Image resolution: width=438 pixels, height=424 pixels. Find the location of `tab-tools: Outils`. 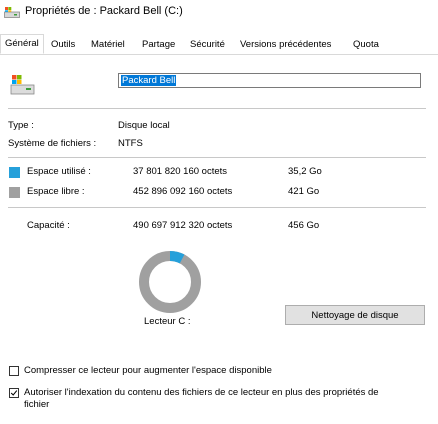

tab-tools: Outils is located at coordinates (63, 44).